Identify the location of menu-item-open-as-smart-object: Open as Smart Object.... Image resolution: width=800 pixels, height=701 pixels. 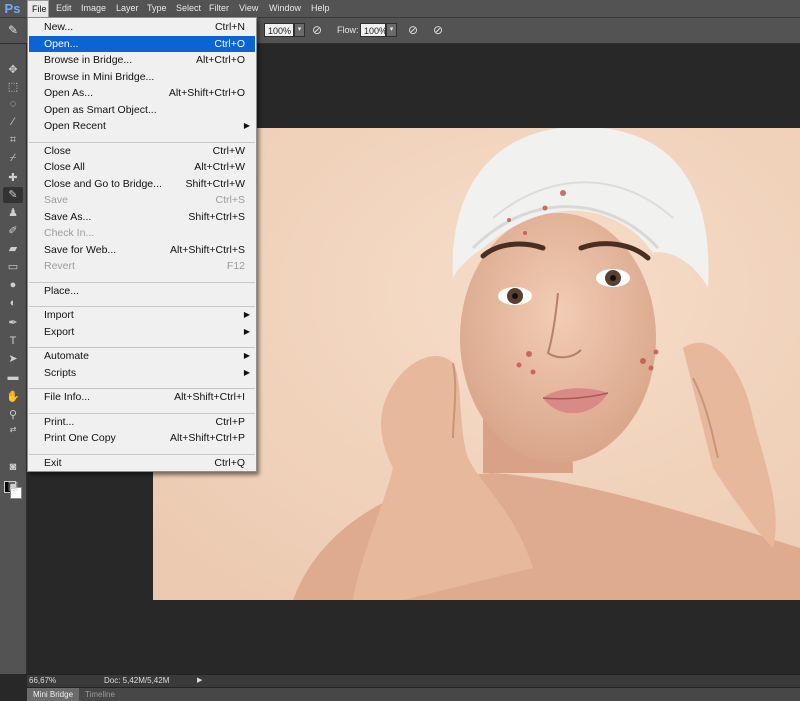
(142, 110).